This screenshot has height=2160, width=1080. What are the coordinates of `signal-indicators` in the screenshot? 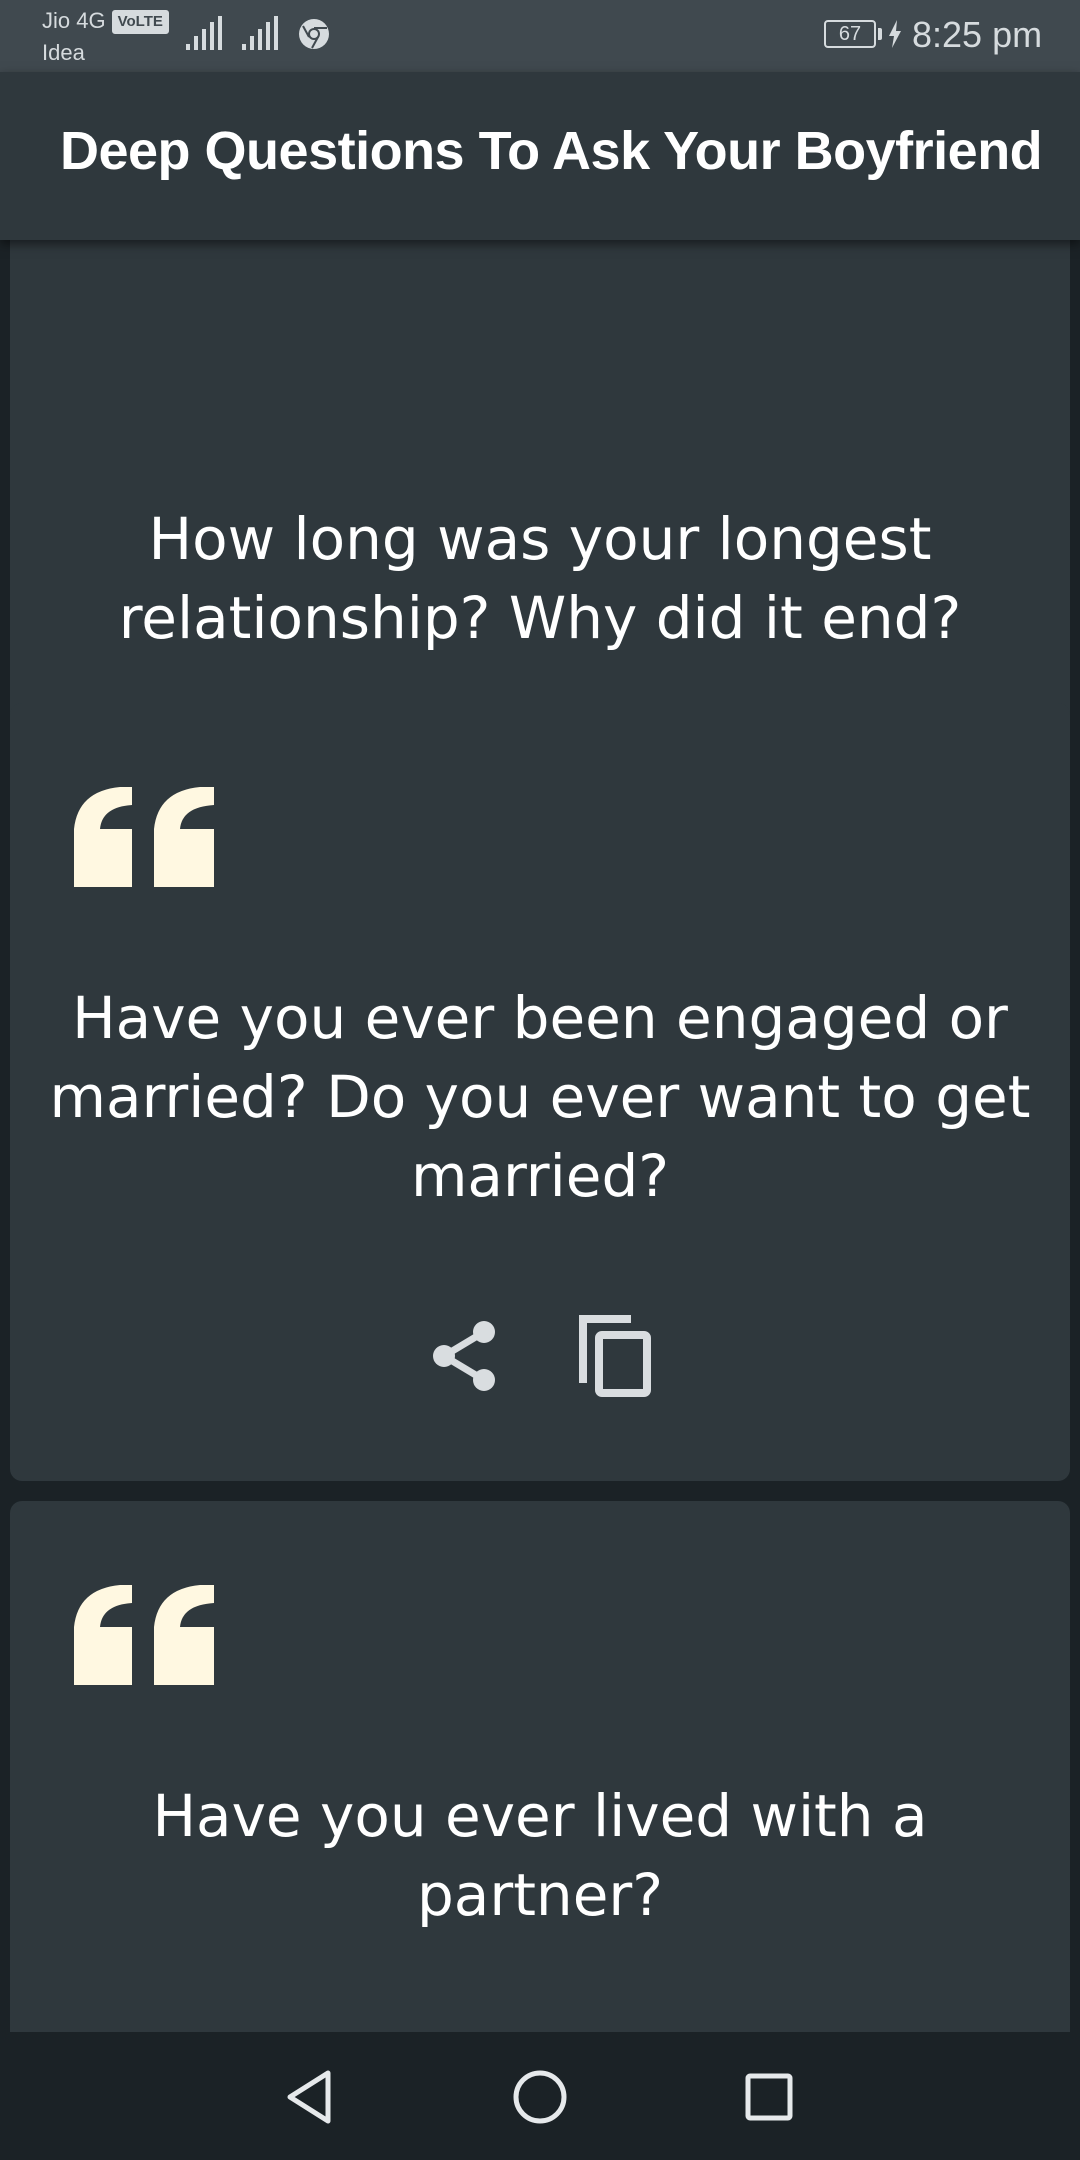 It's located at (258, 33).